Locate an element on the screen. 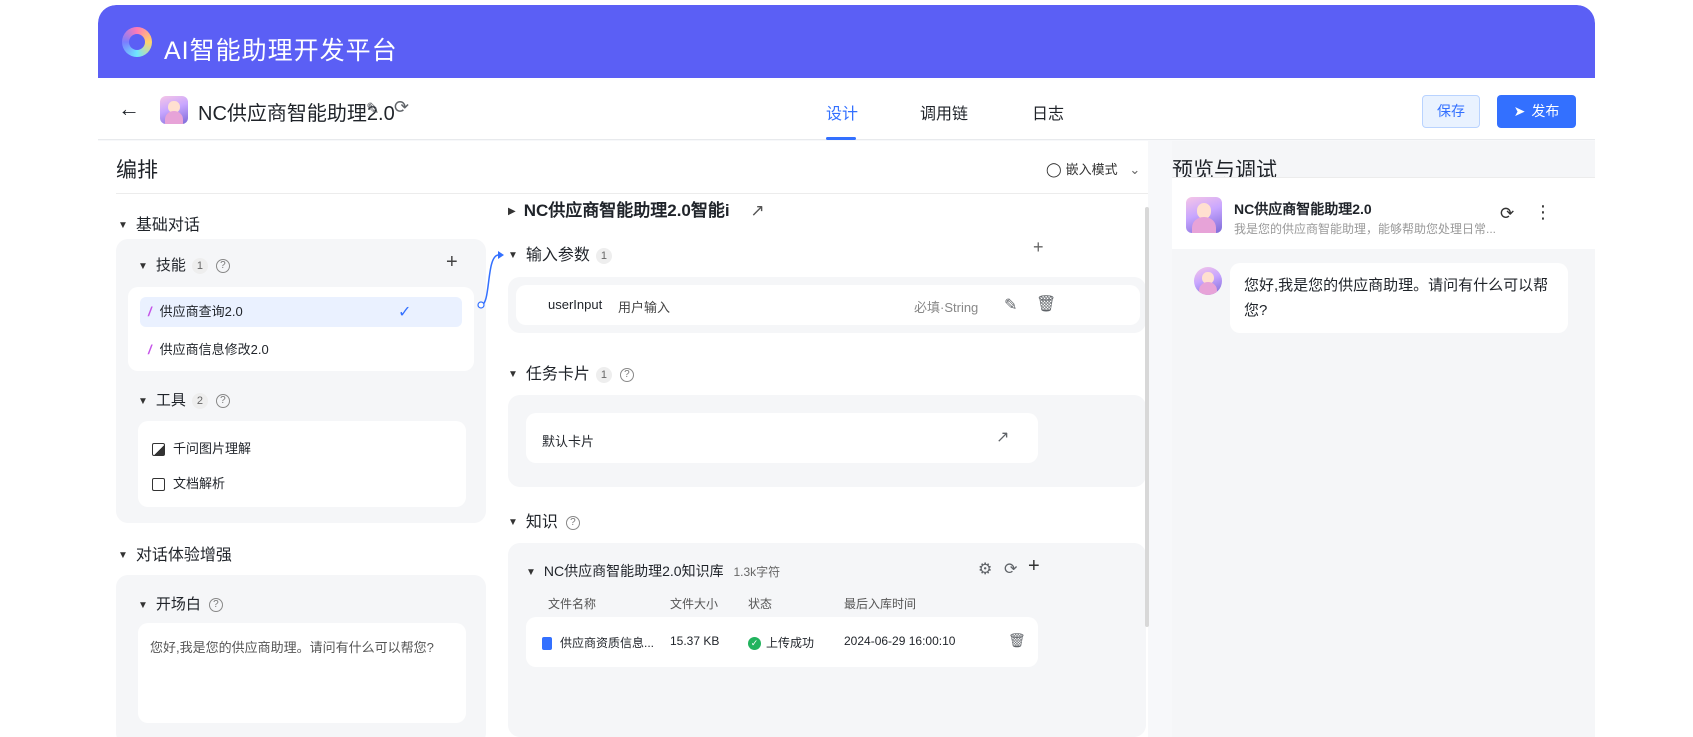  opening-textarea: 您好,我是您的供应商助理。请问有什么可以帮您? is located at coordinates (302, 673).